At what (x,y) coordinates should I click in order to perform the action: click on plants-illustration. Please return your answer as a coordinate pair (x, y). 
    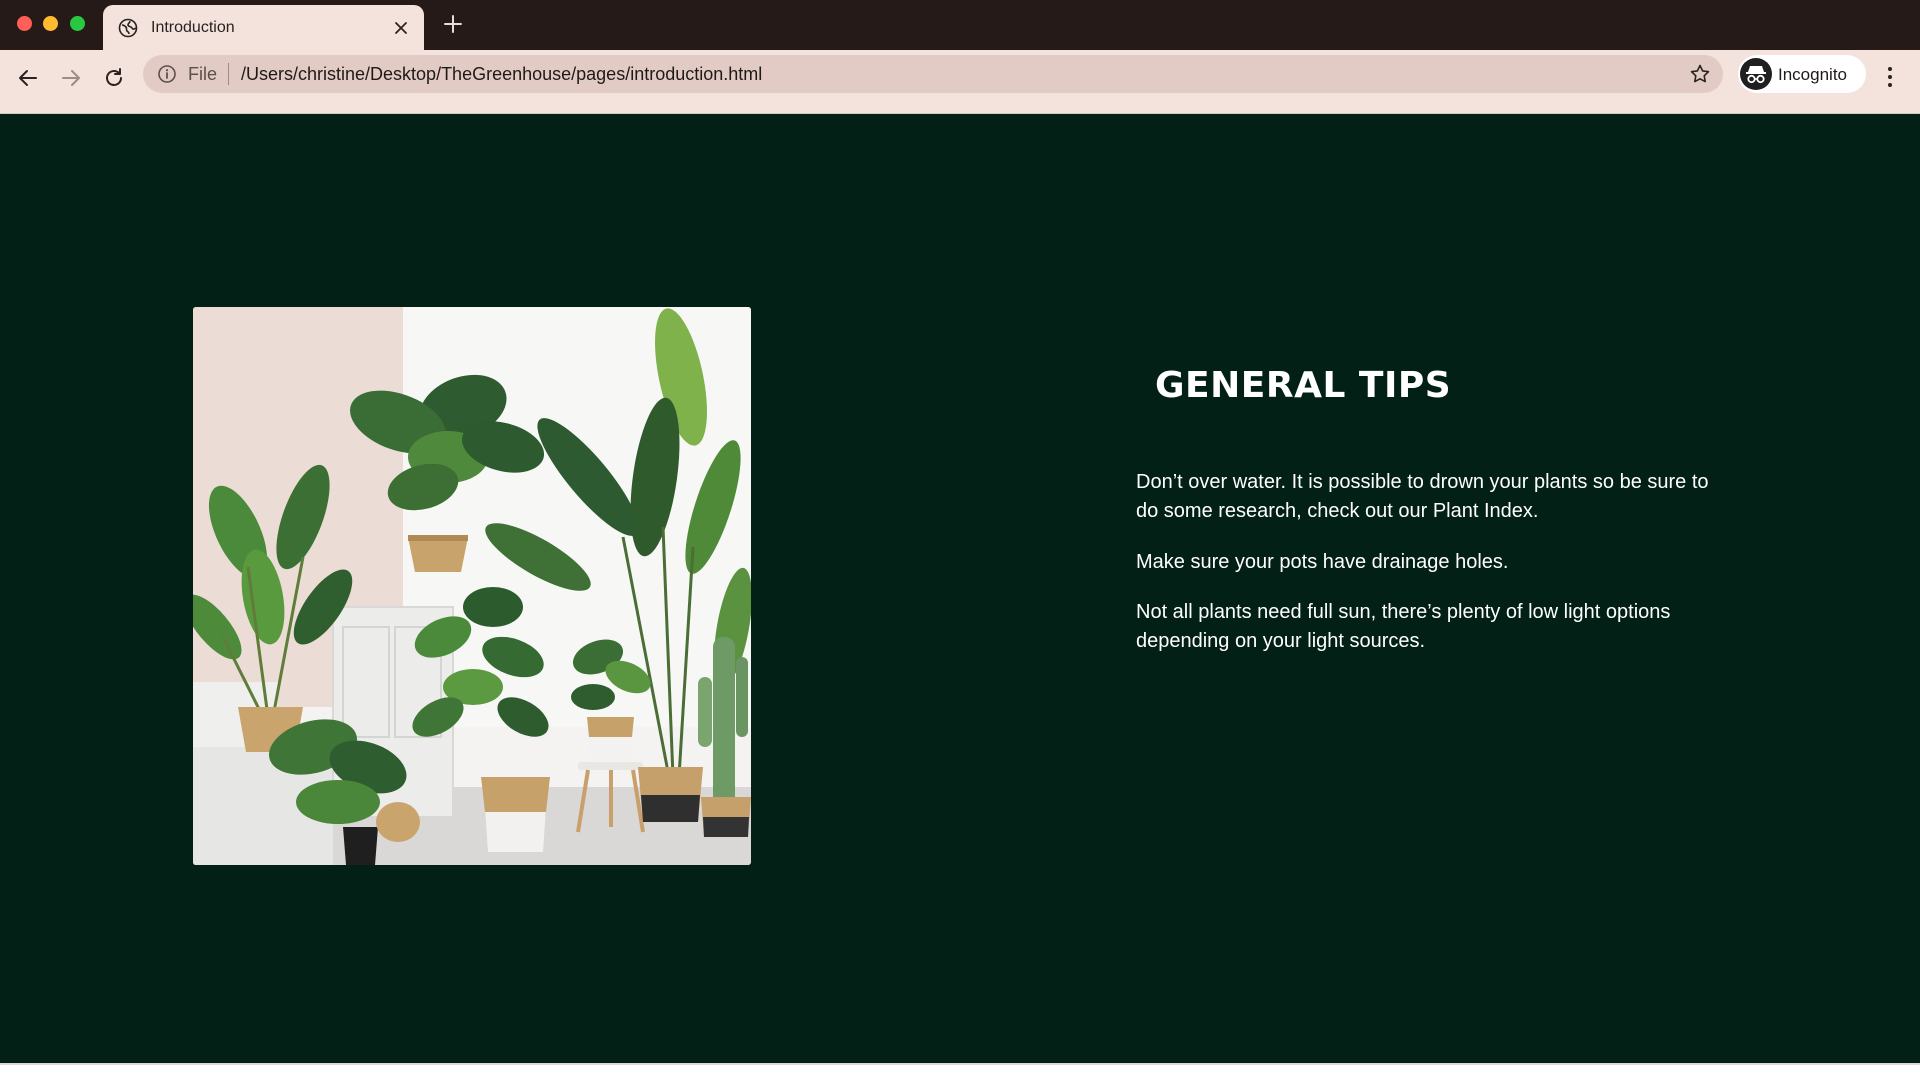
    Looking at the image, I should click on (472, 586).